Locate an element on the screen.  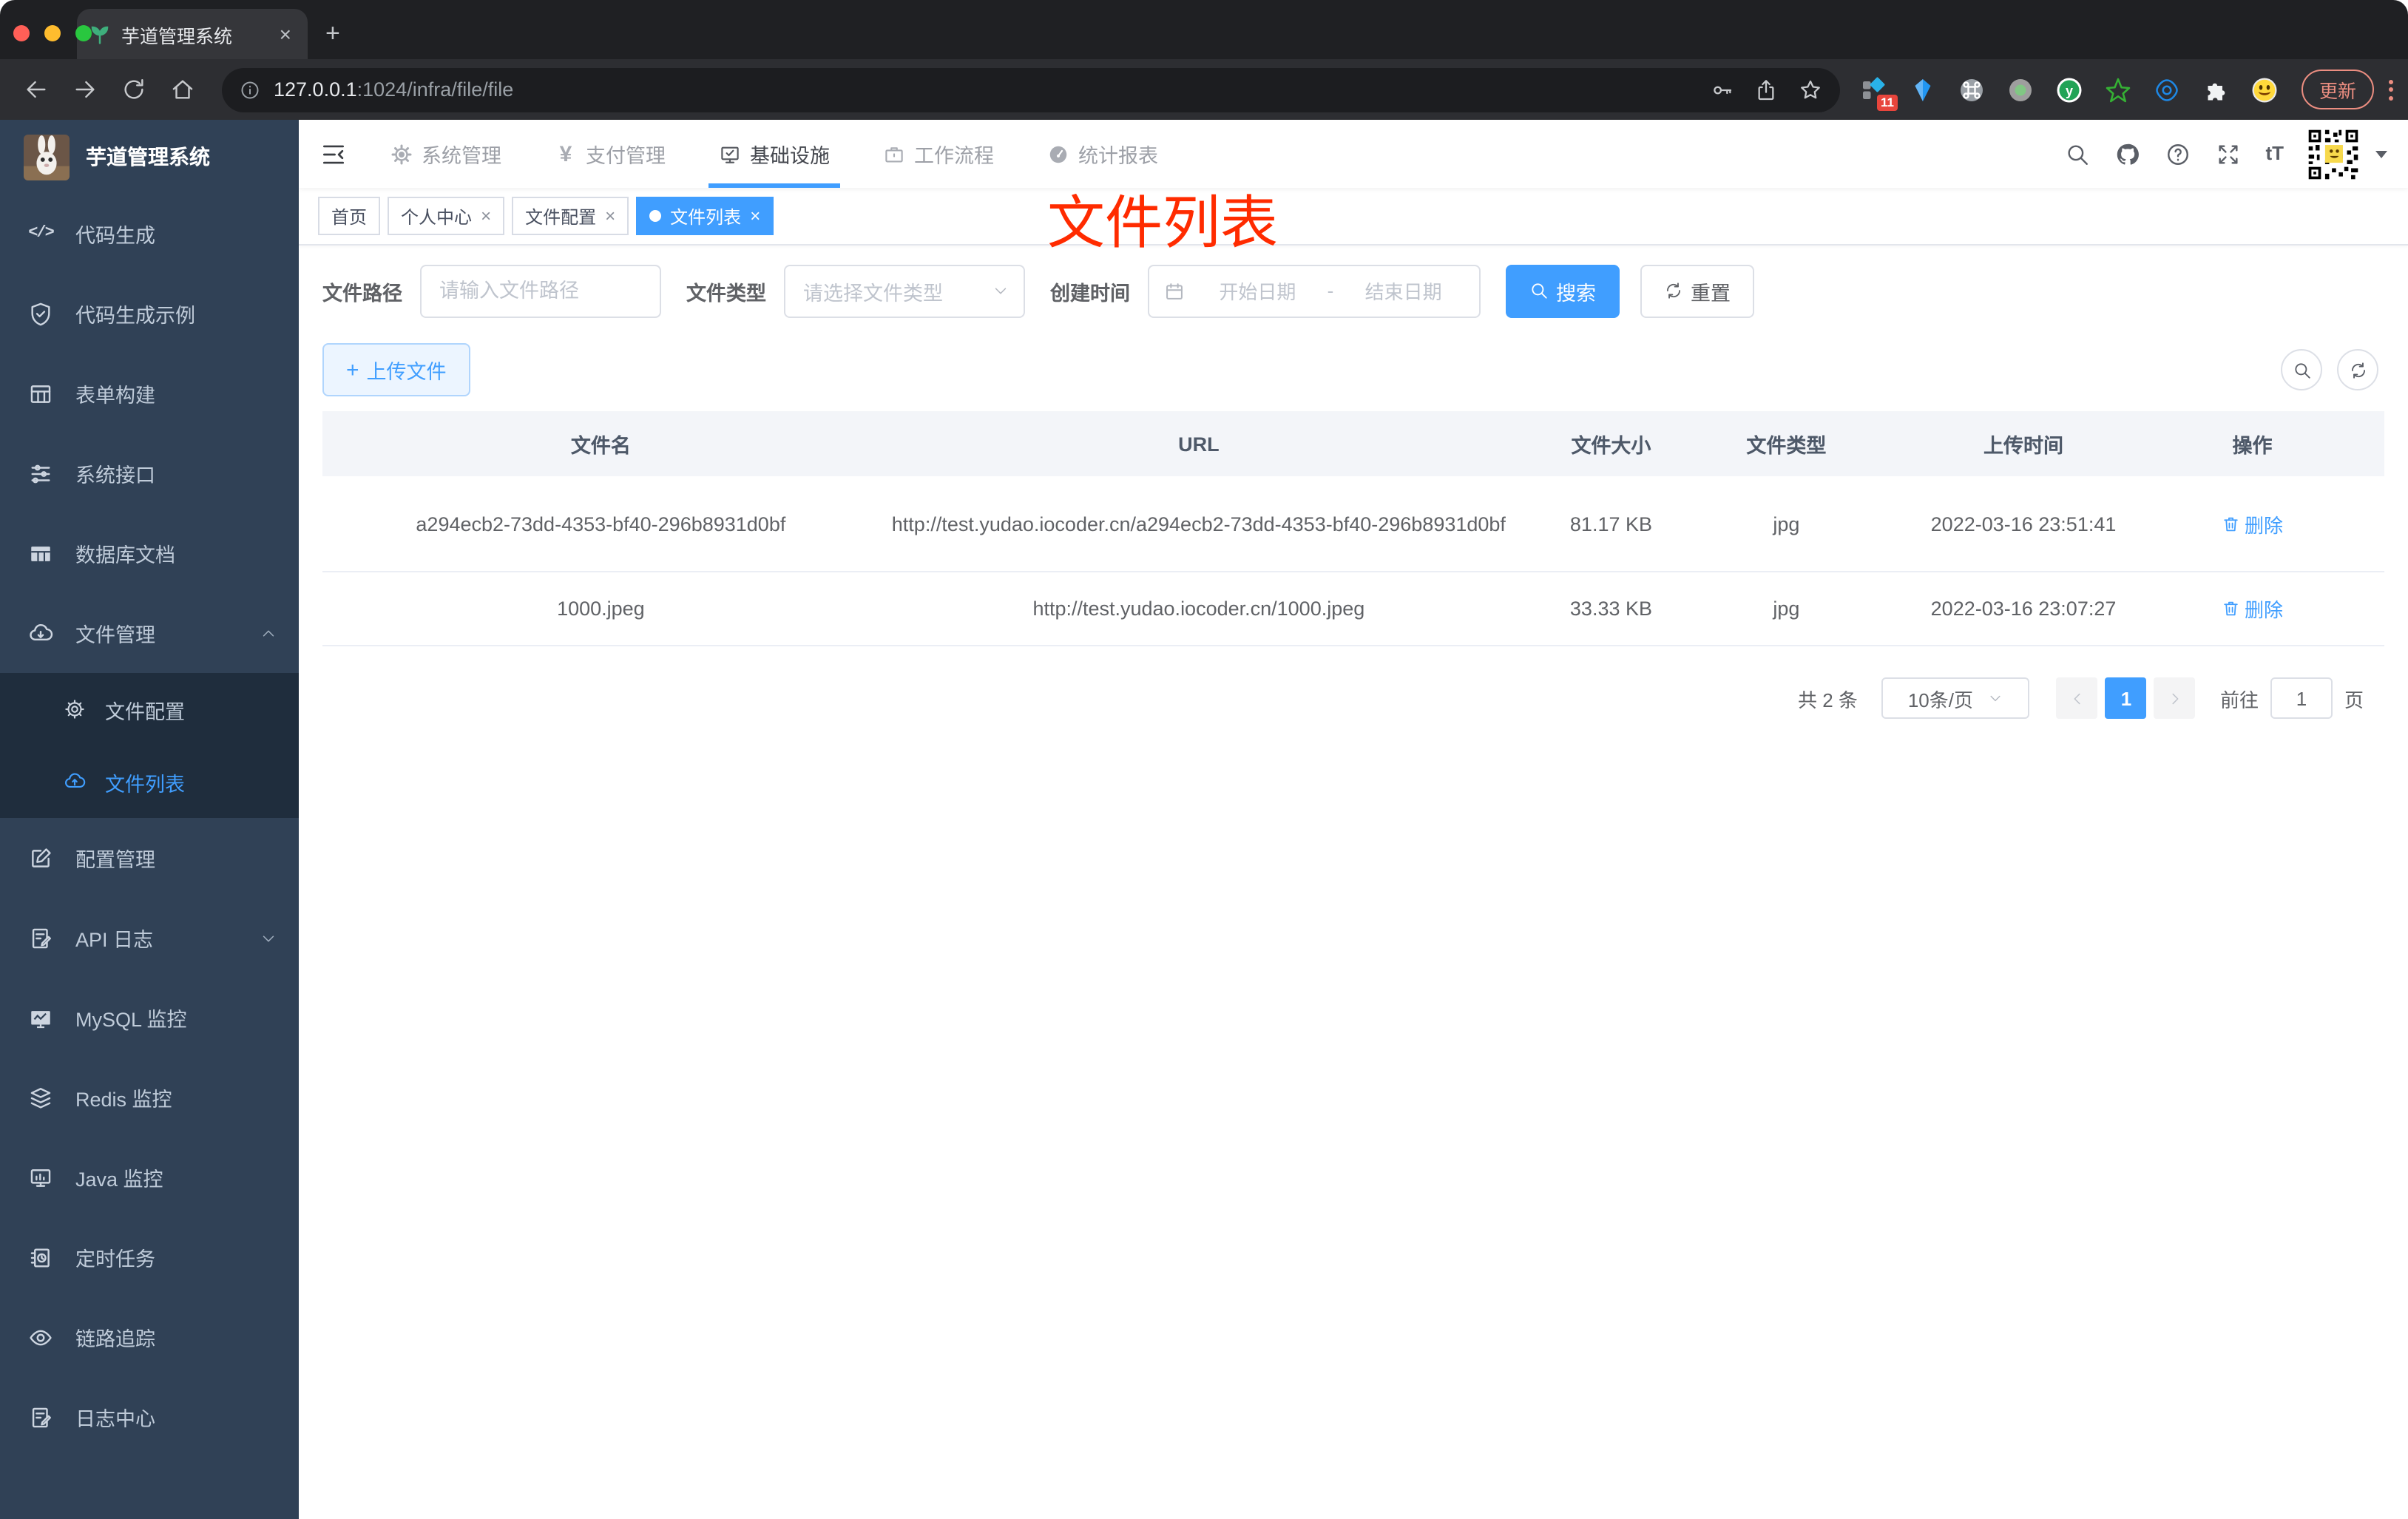
sidebar-item-db-doc: 数据库文档 is located at coordinates (149, 553).